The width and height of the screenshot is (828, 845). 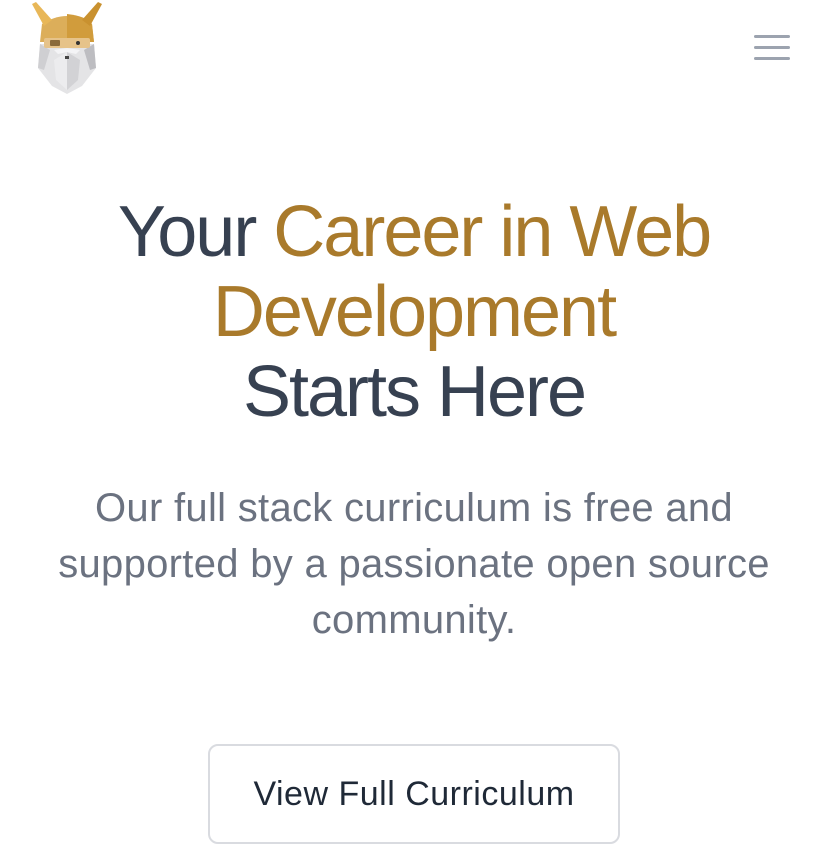 I want to click on logo-graphic, so click(x=67, y=48).